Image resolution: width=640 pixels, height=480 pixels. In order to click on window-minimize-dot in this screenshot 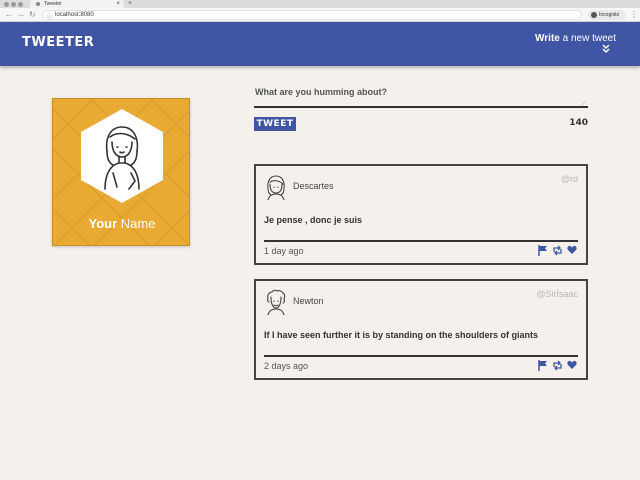, I will do `click(13, 4)`.